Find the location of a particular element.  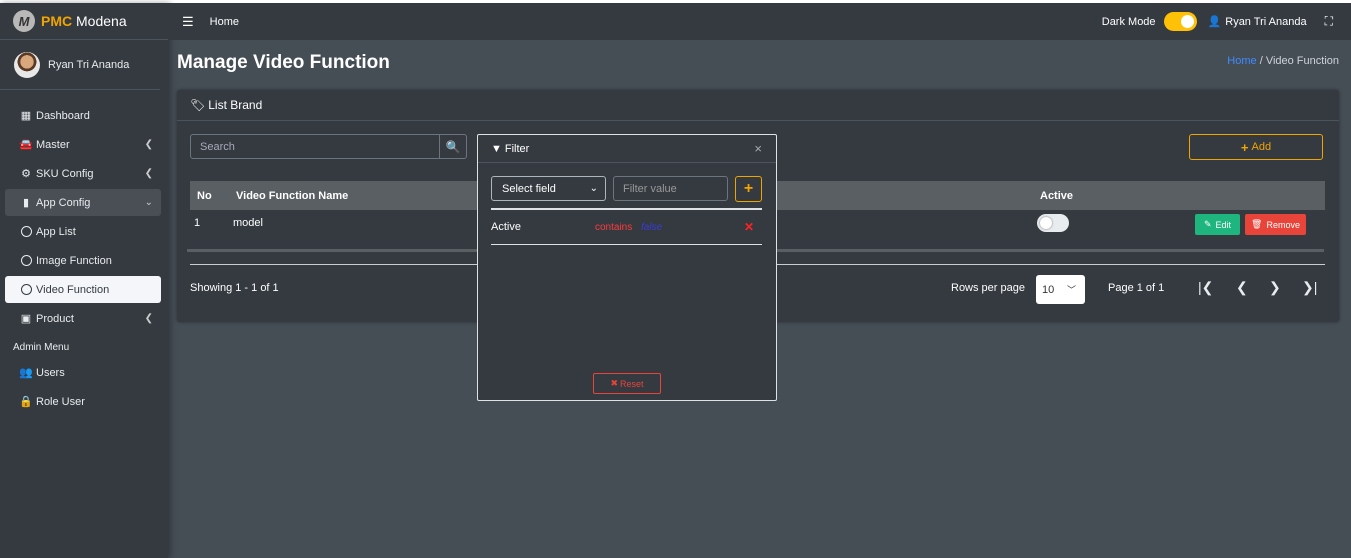

dark-mode-toggle is located at coordinates (1180, 21).